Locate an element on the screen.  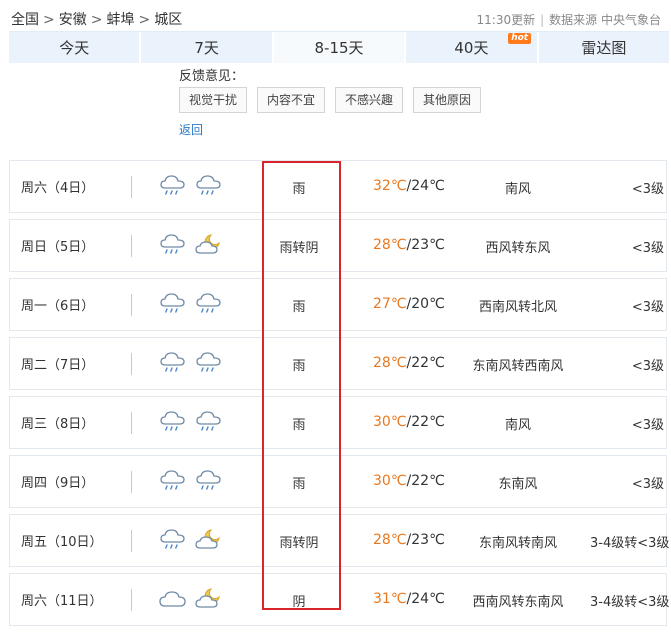
update-info: 11:30更新 | 数据来源 中央气象台 is located at coordinates (569, 19).